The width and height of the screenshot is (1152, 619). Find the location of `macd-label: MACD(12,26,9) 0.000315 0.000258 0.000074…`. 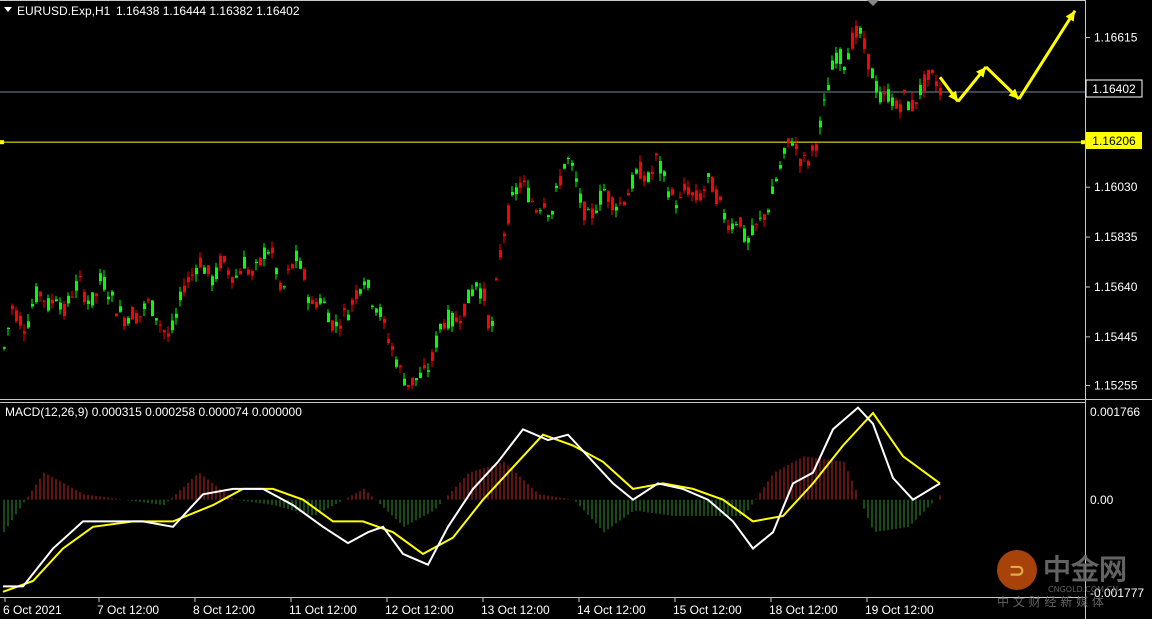

macd-label: MACD(12,26,9) 0.000315 0.000258 0.000074… is located at coordinates (153, 412).